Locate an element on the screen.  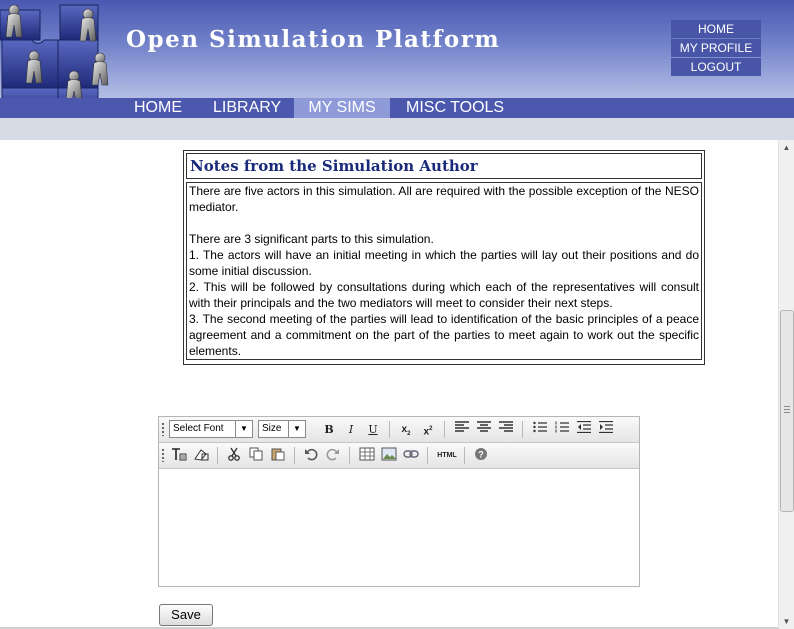
tab-library: LIBRARY is located at coordinates (247, 108).